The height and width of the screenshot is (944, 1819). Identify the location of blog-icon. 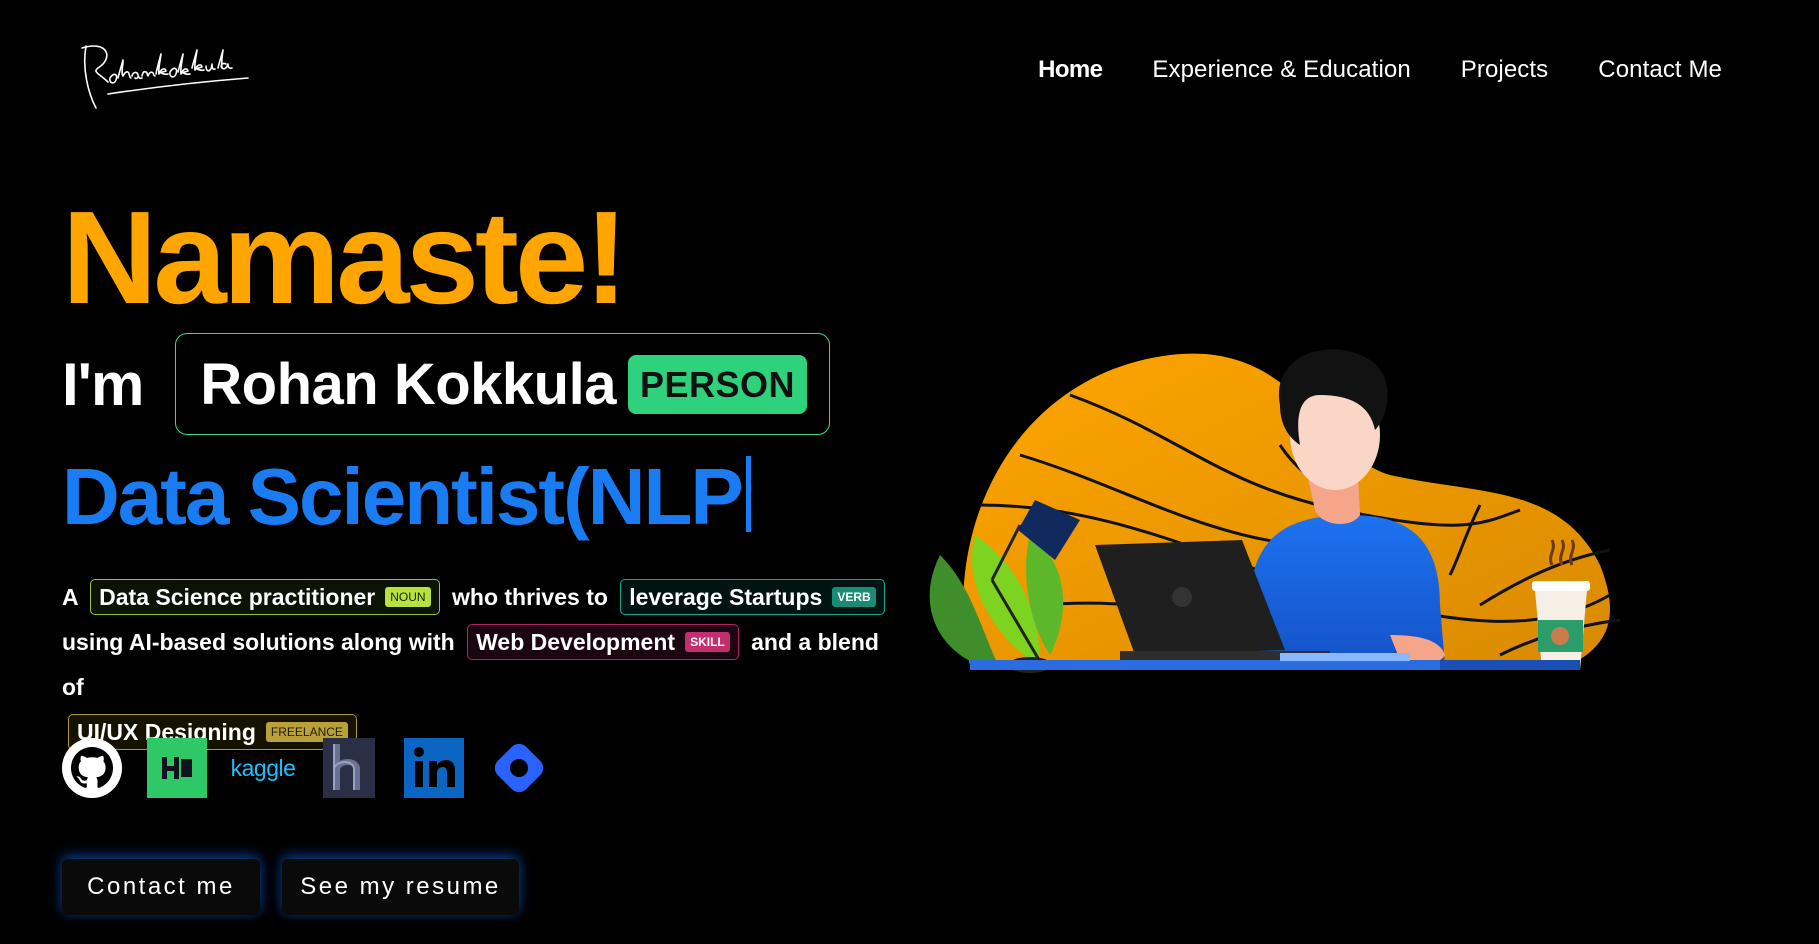
(519, 768).